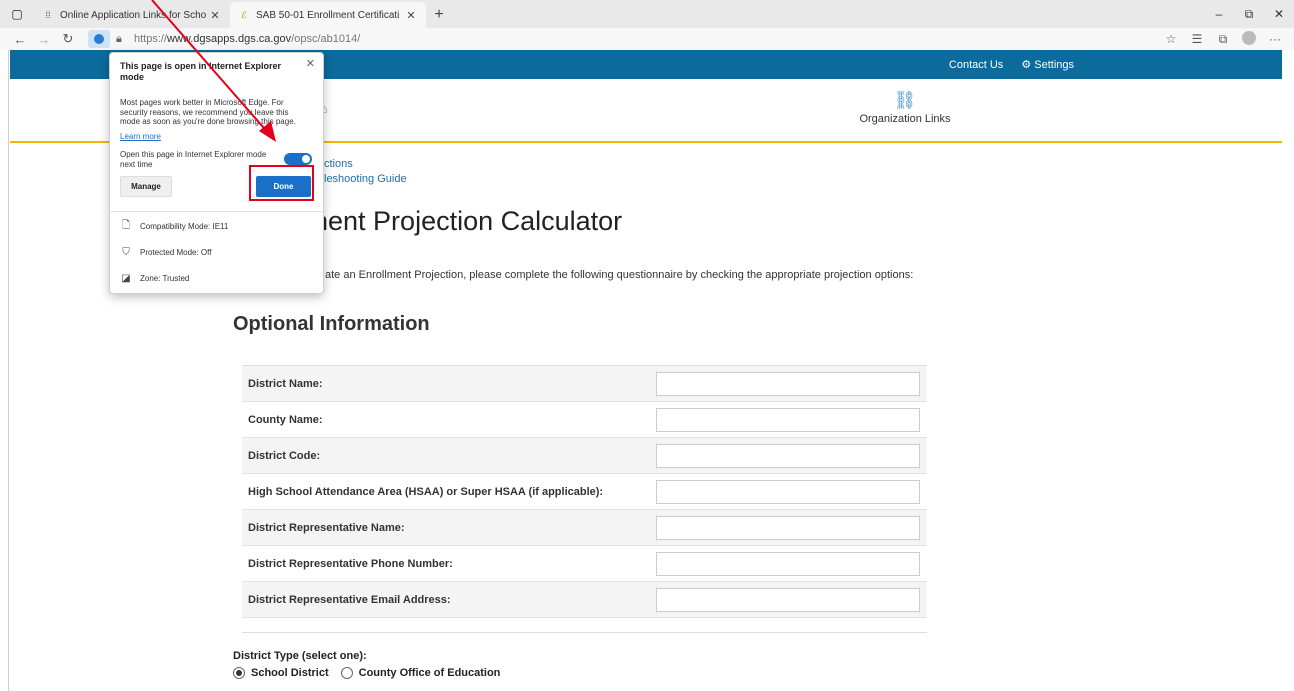 The image size is (1294, 691). What do you see at coordinates (184, 226) in the screenshot?
I see `compat-mode-text: Compatibility Mode: IE11` at bounding box center [184, 226].